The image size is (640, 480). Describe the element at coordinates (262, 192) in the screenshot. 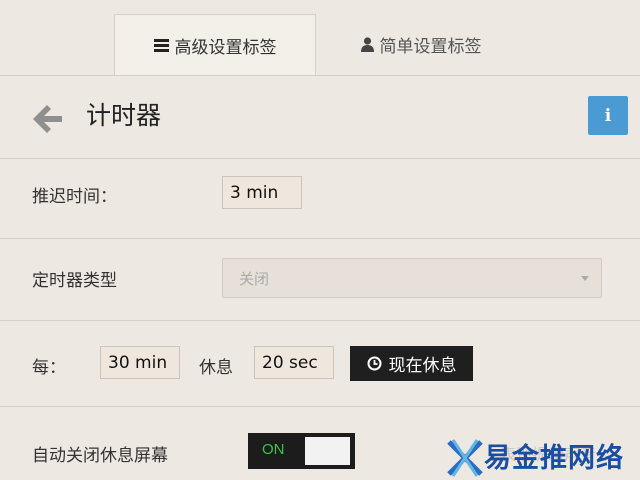

I see `delay-input: 3 min` at that location.